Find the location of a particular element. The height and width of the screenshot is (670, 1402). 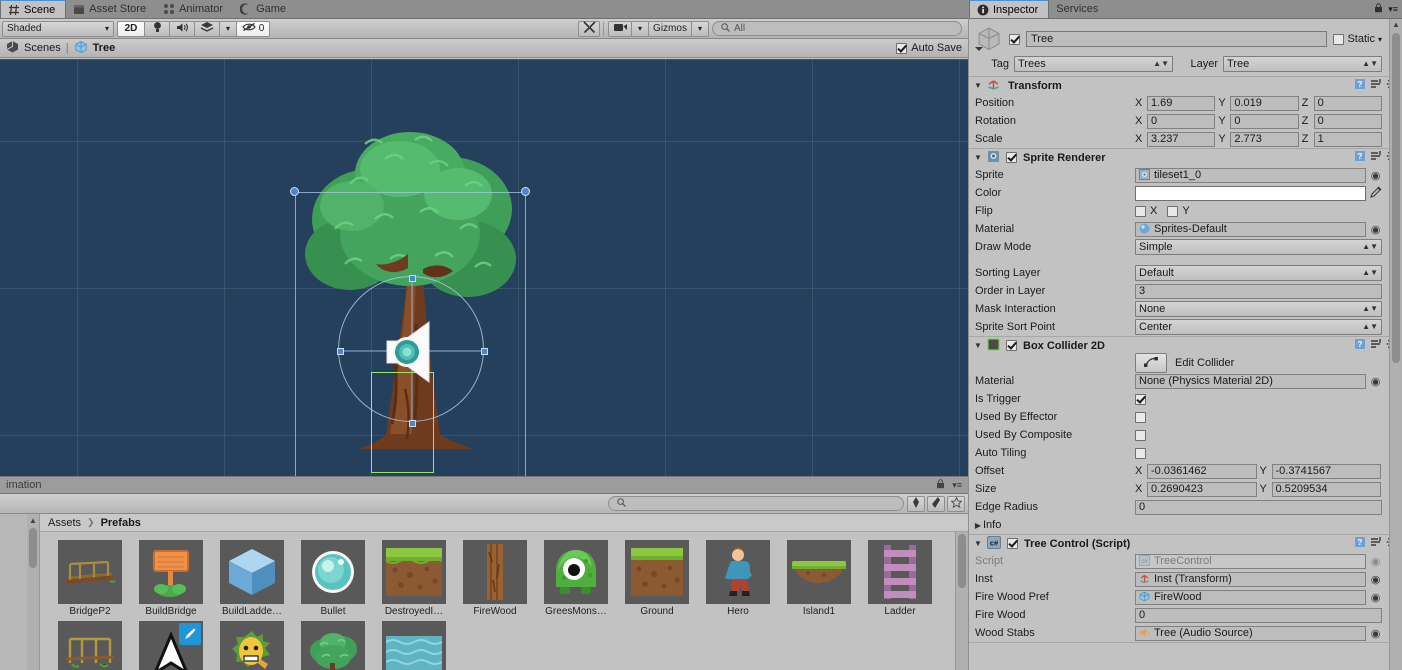

list-item: Ladder is located at coordinates (900, 578).